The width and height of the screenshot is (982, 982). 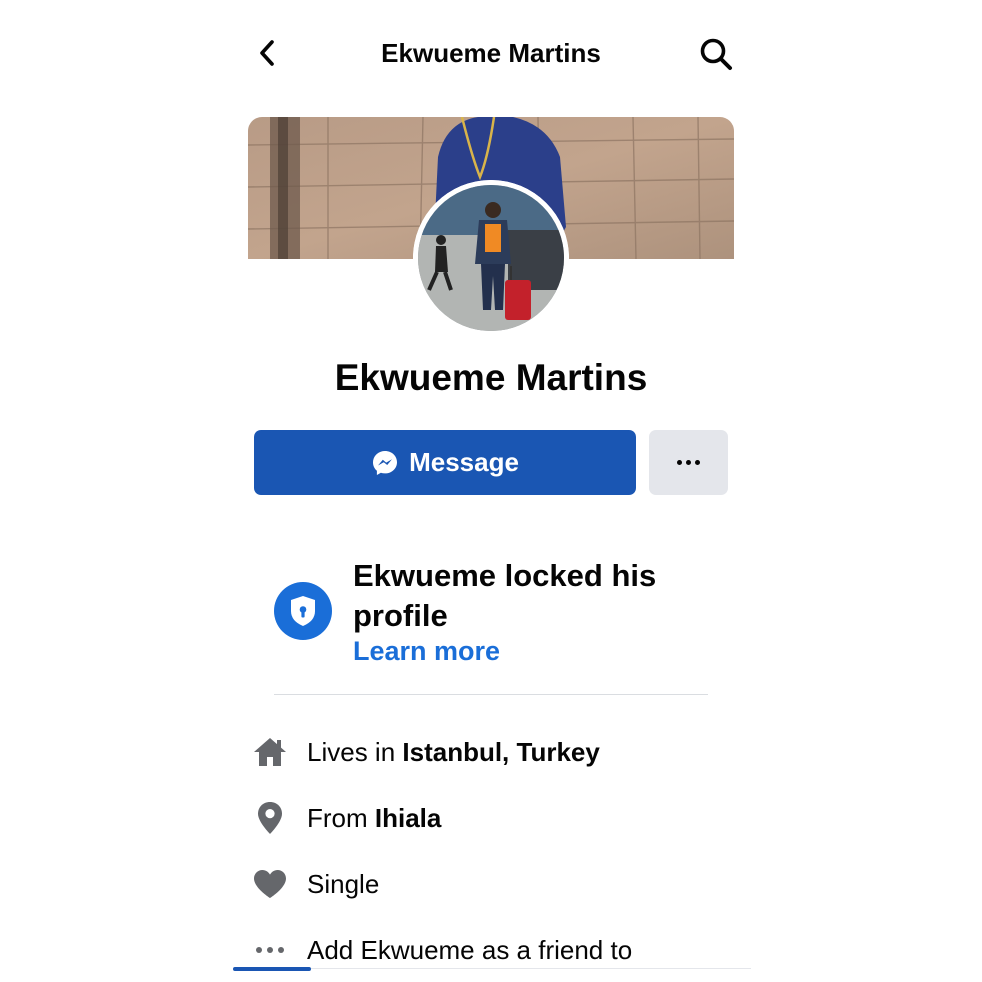 What do you see at coordinates (270, 818) in the screenshot?
I see `location-pin-icon` at bounding box center [270, 818].